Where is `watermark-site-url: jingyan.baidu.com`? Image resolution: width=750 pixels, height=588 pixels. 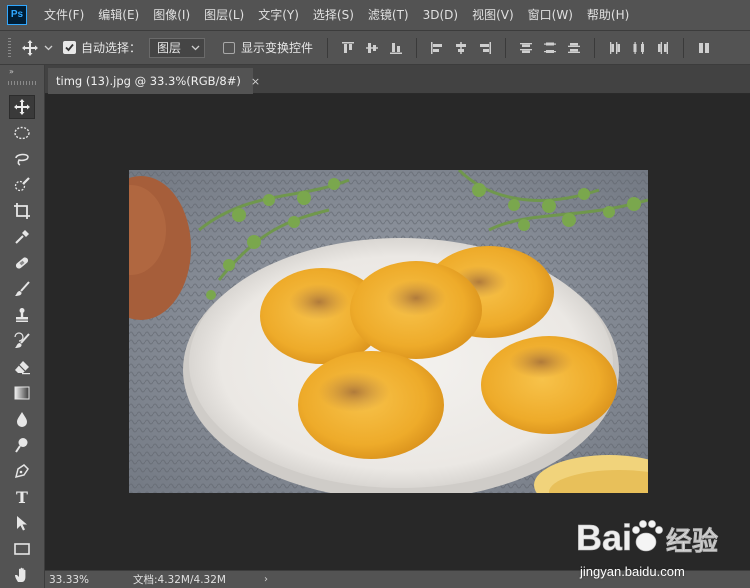 watermark-site-url: jingyan.baidu.com is located at coordinates (632, 571).